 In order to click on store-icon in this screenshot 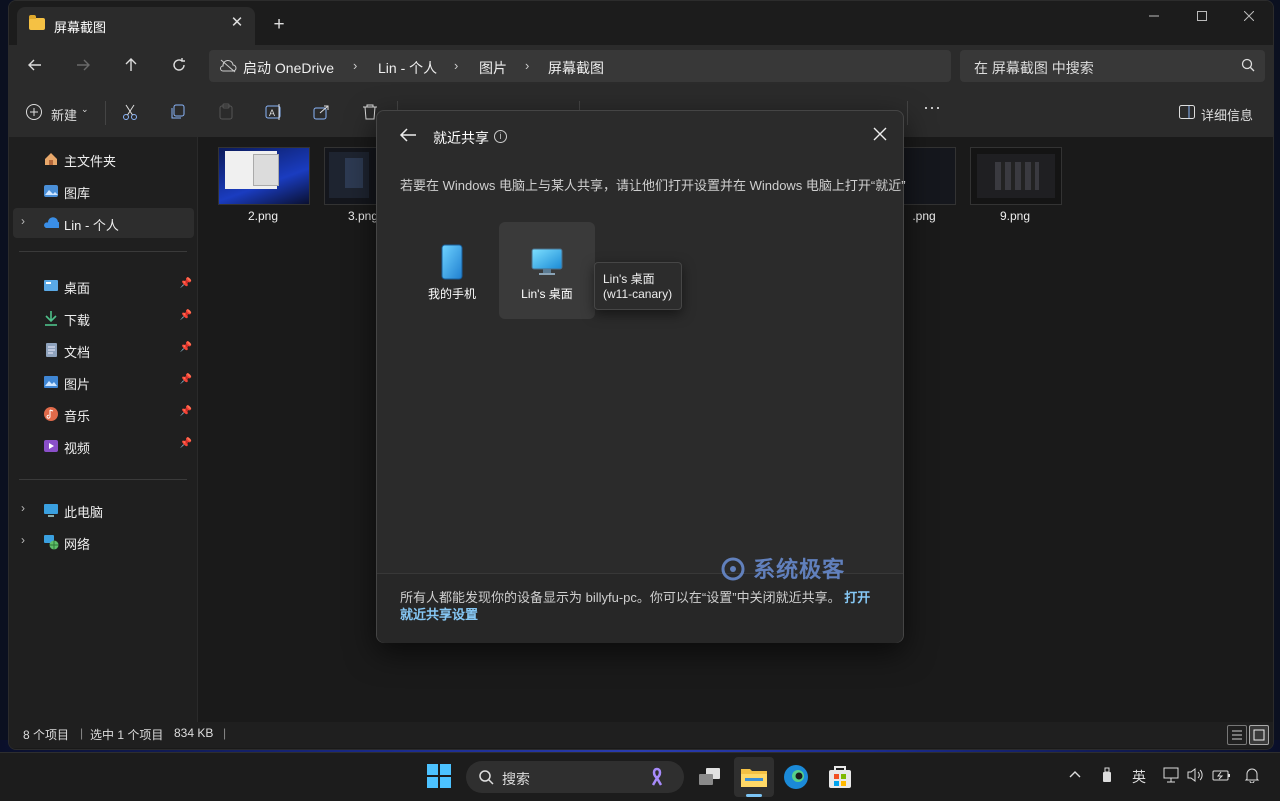, I will do `click(840, 777)`.